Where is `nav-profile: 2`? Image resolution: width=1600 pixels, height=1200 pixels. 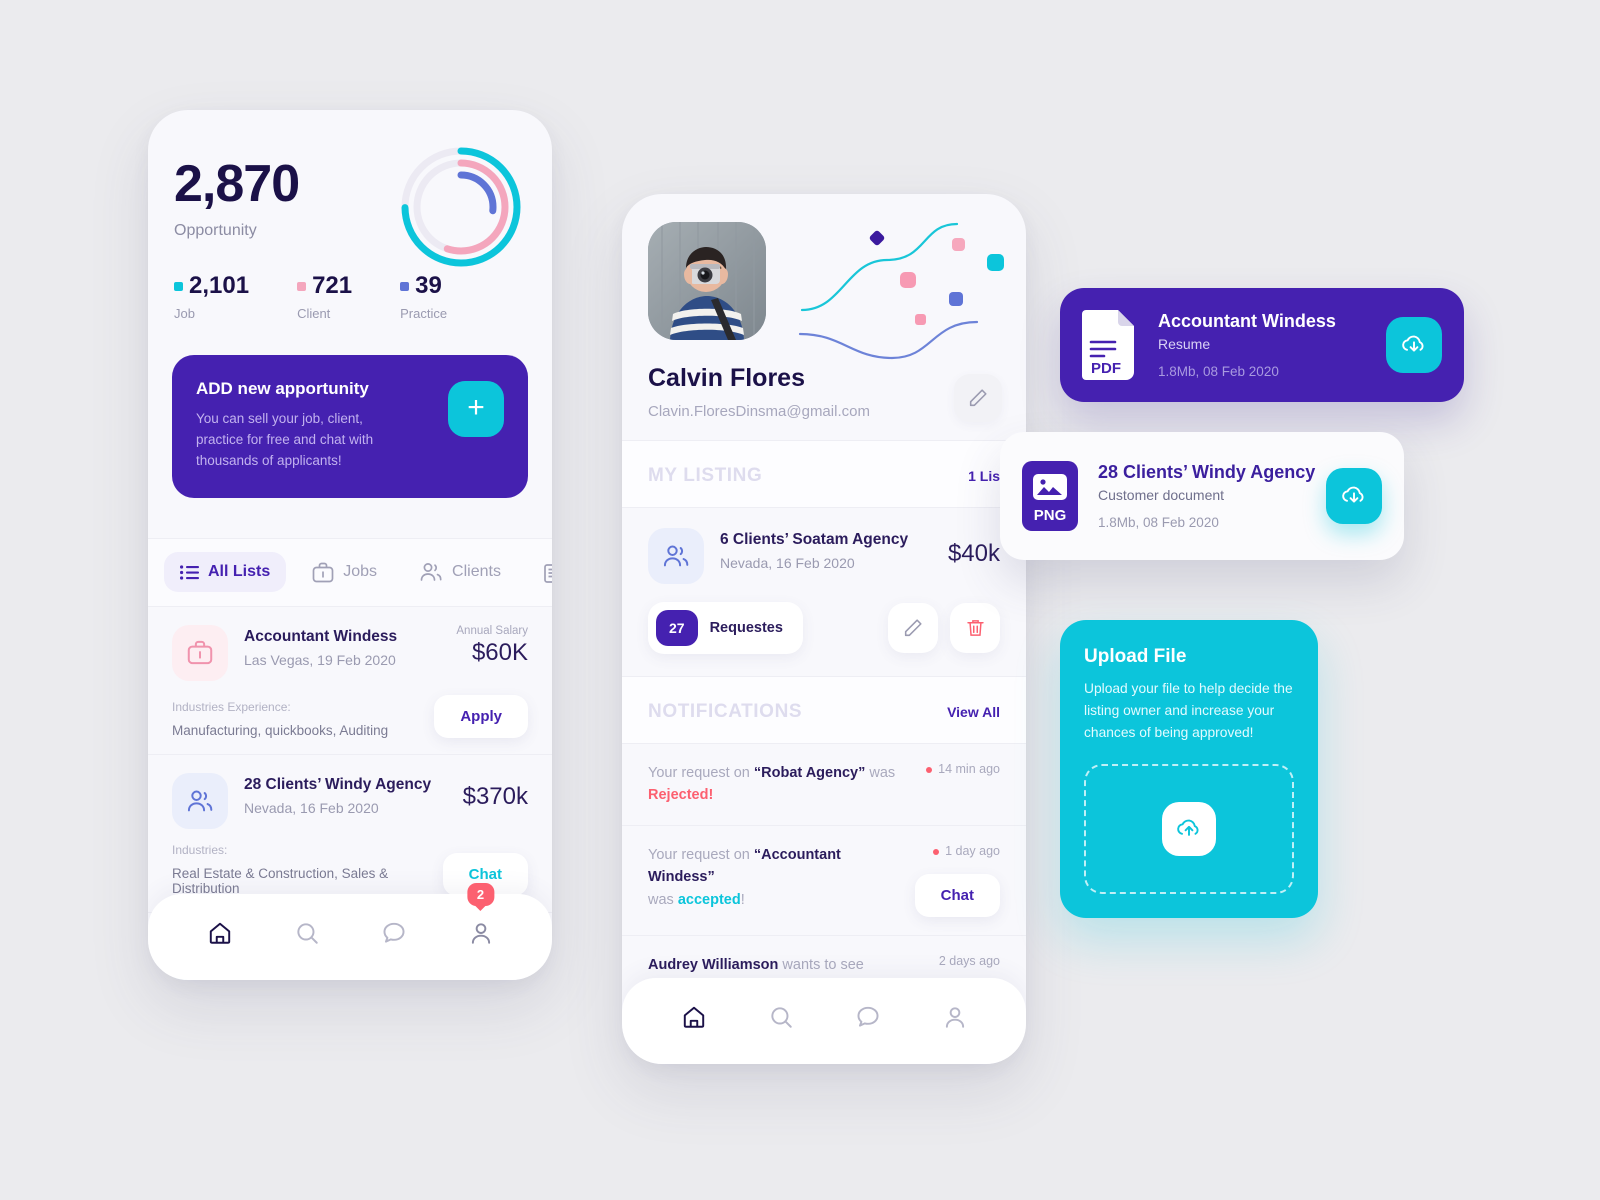
nav-profile: 2 is located at coordinates (481, 920).